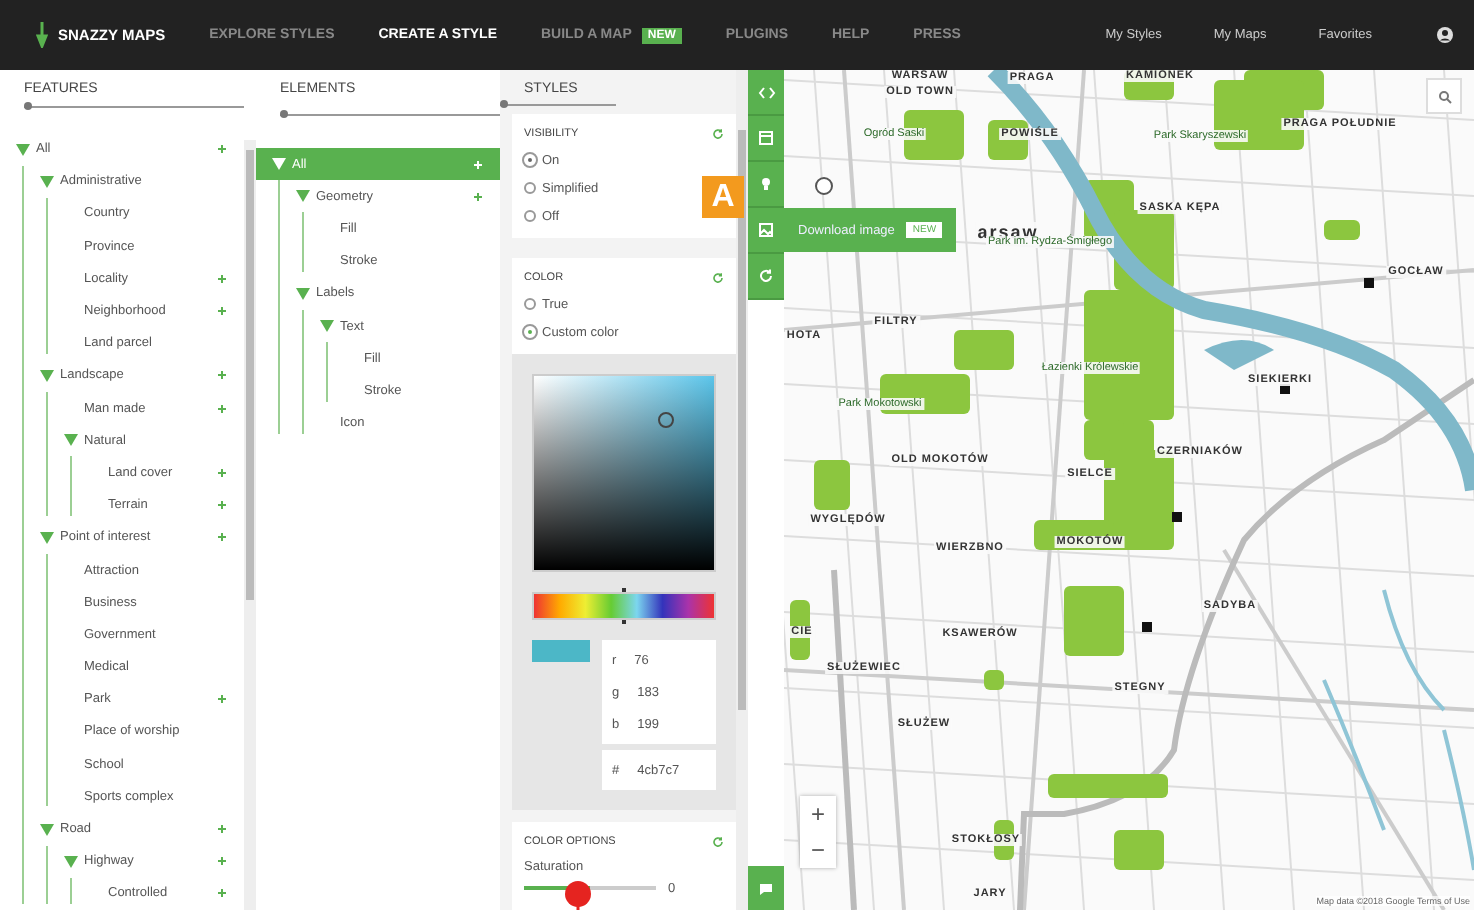 The height and width of the screenshot is (910, 1474). What do you see at coordinates (1445, 35) in the screenshot?
I see `user-icon` at bounding box center [1445, 35].